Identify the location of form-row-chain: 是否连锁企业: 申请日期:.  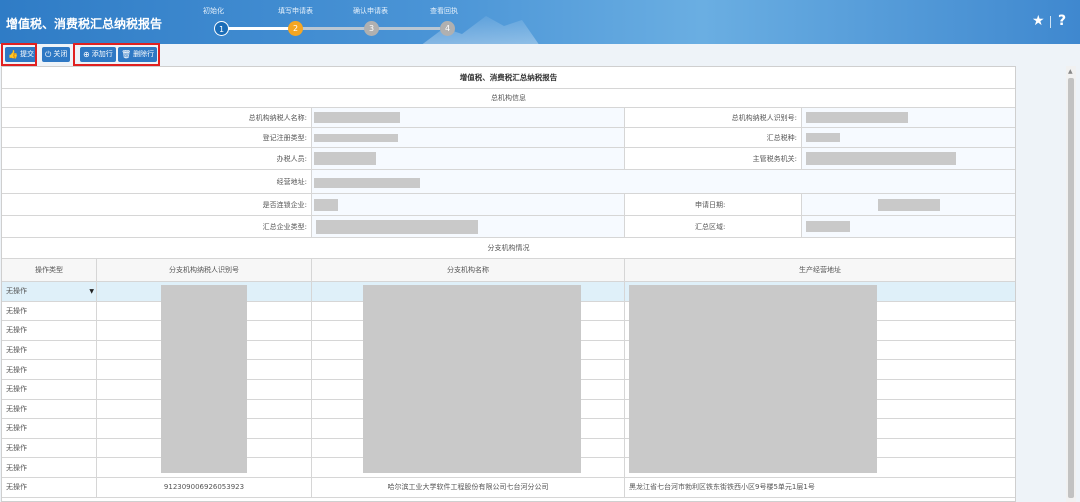
(508, 205).